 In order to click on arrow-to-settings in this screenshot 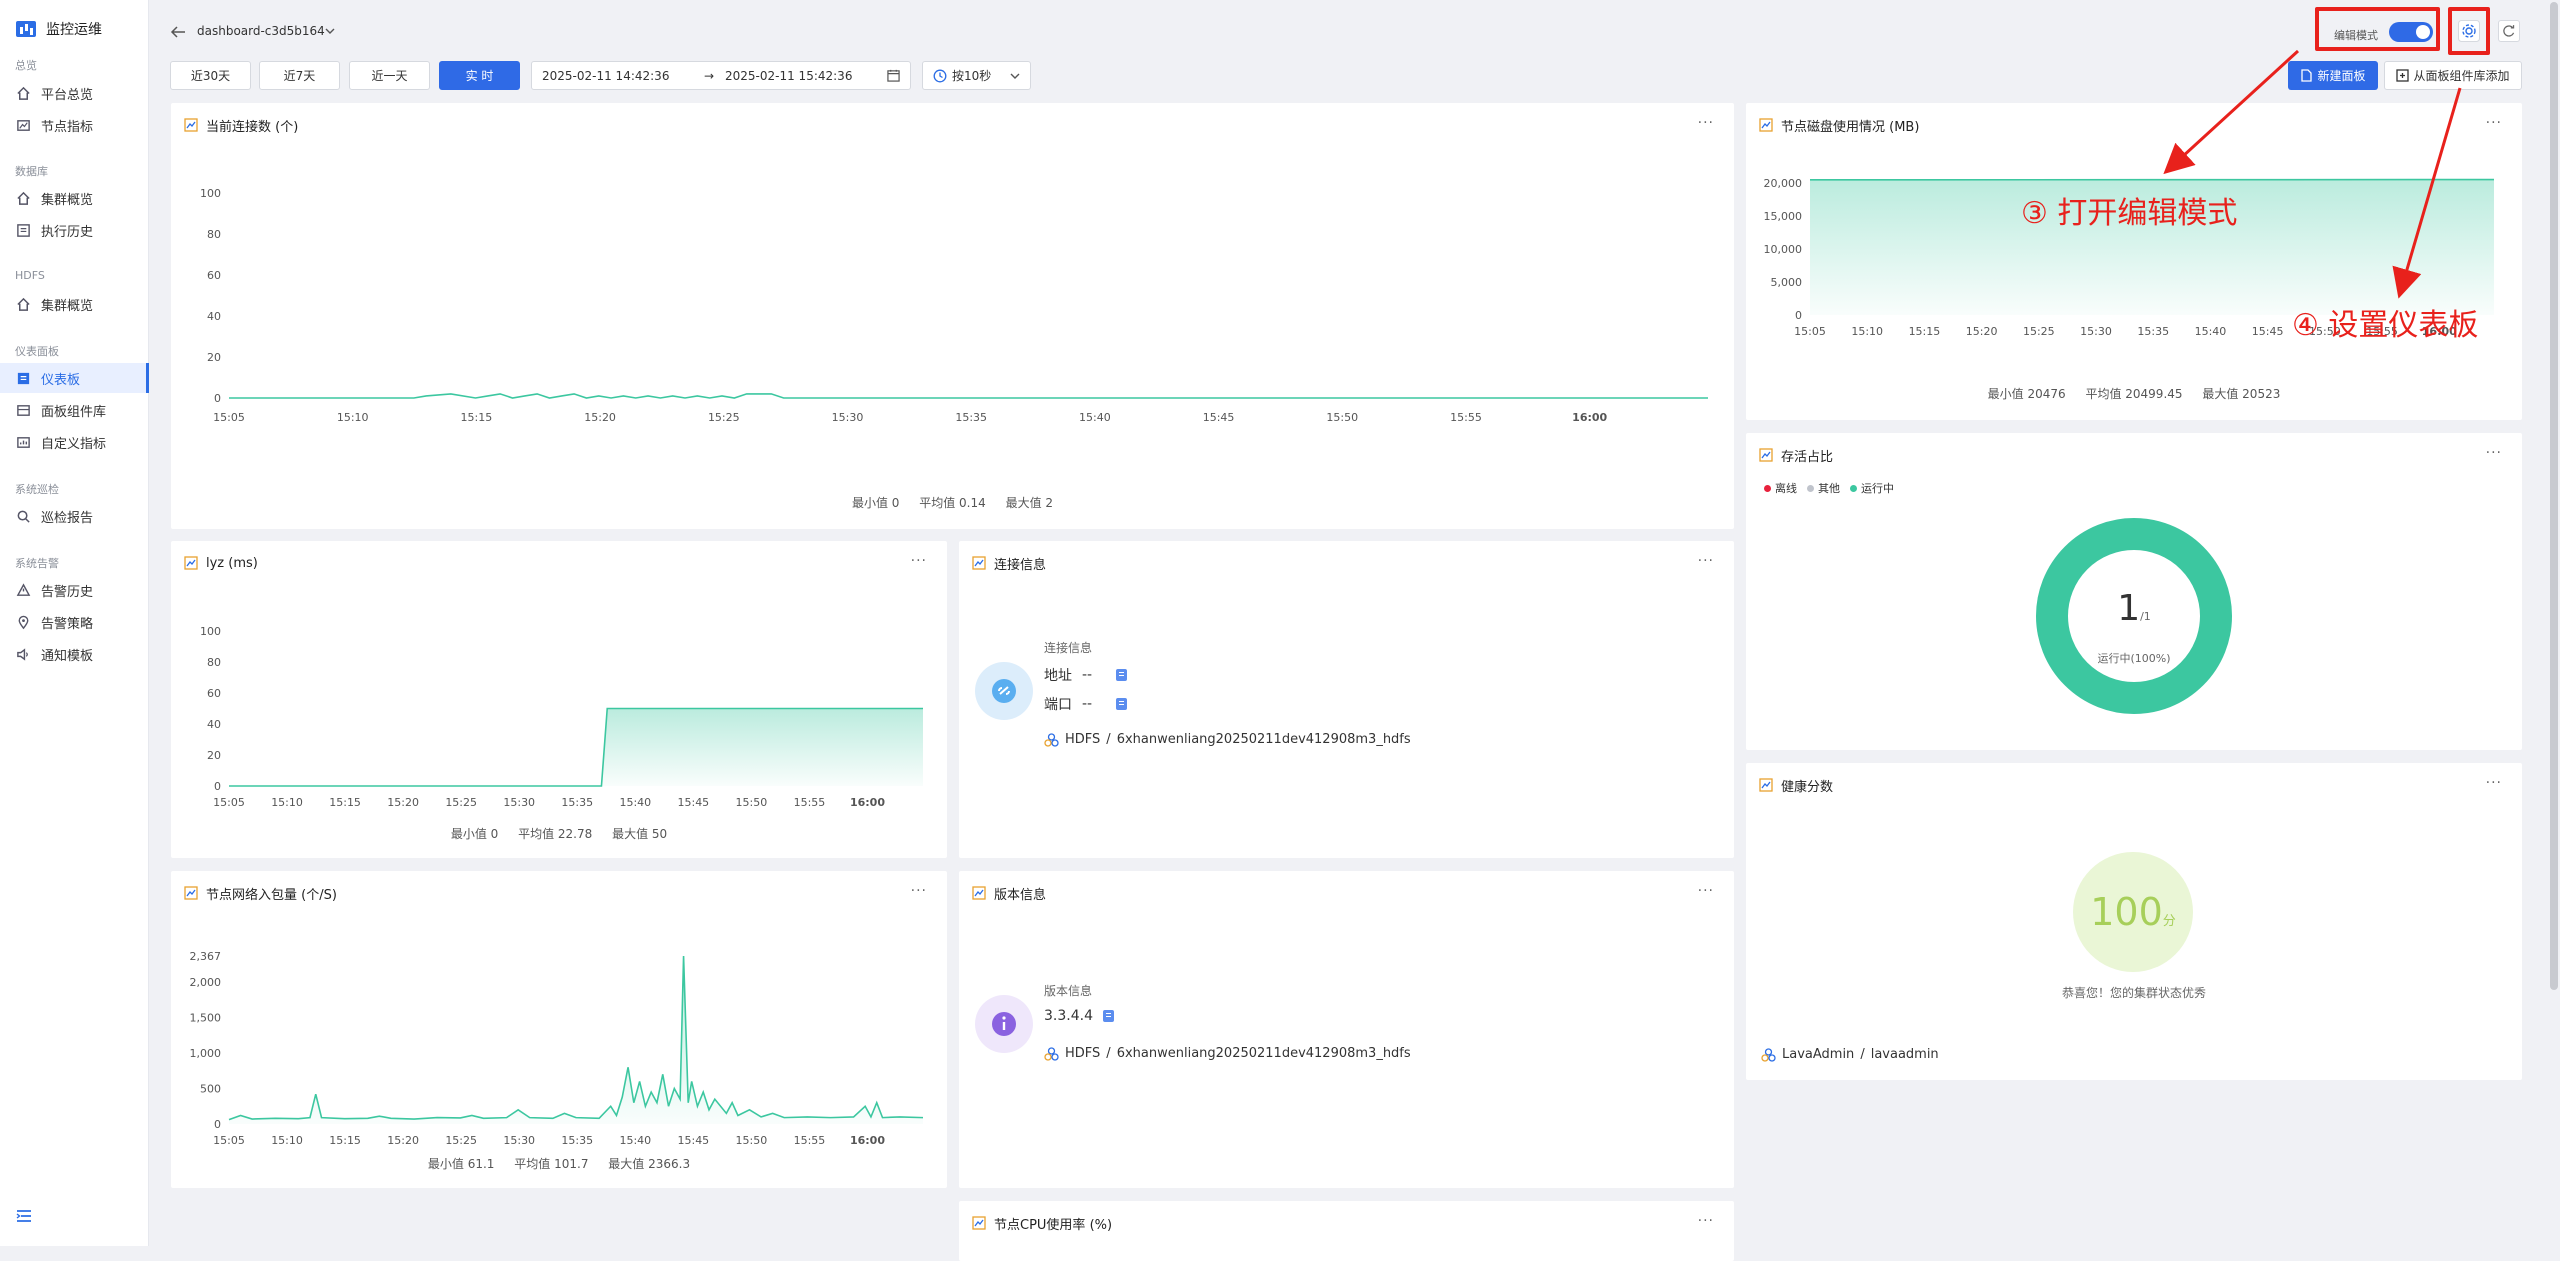, I will do `click(2430, 189)`.